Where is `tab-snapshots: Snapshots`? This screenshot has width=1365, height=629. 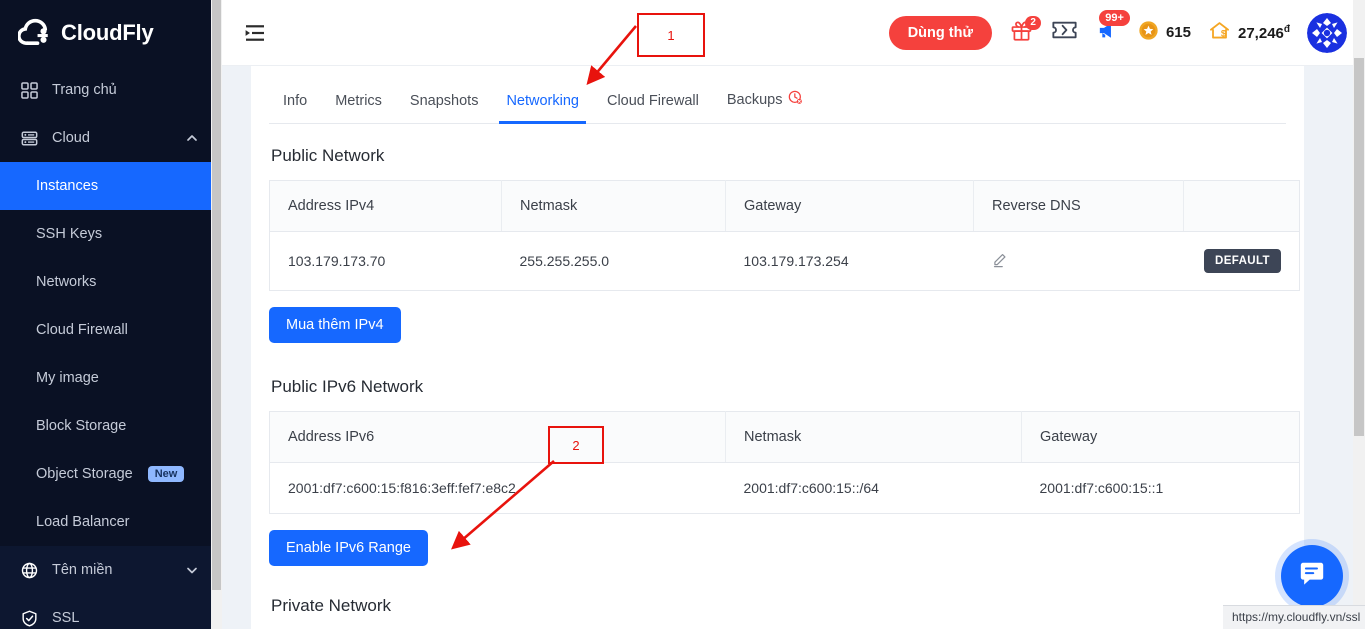
tab-snapshots: Snapshots is located at coordinates (444, 108).